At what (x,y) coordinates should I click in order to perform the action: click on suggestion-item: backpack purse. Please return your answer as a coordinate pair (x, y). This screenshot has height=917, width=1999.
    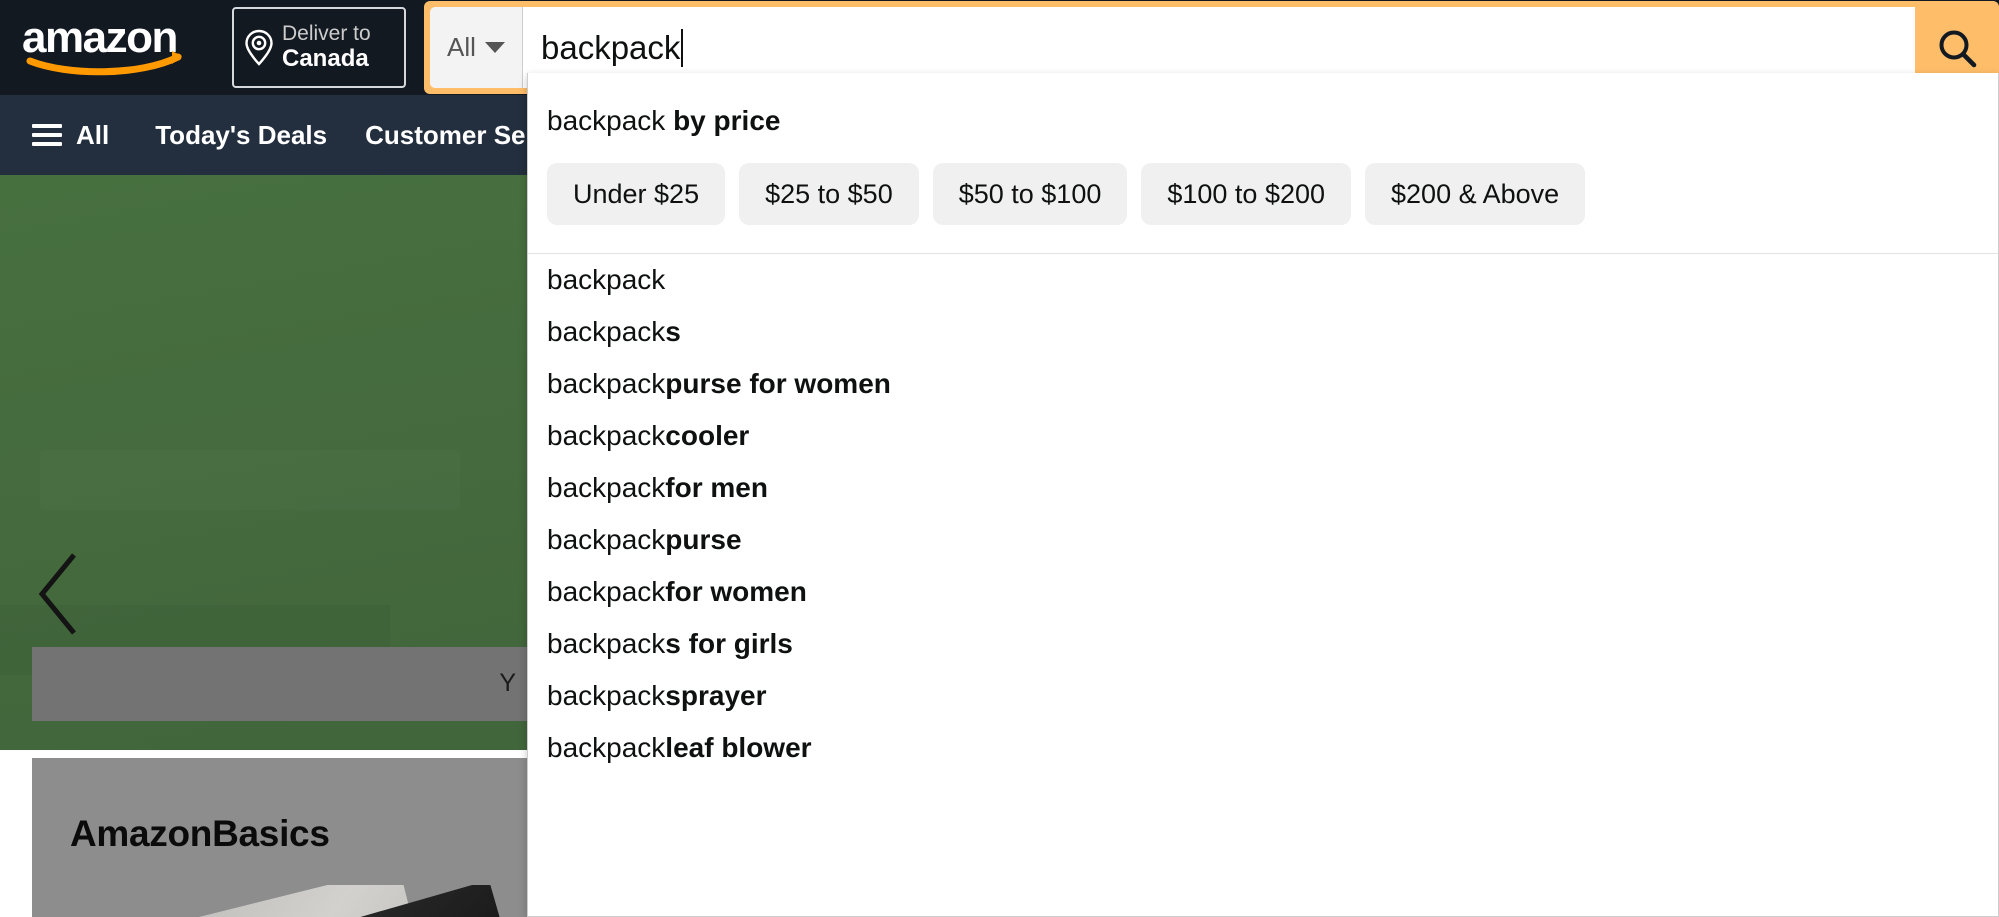
    Looking at the image, I should click on (1263, 540).